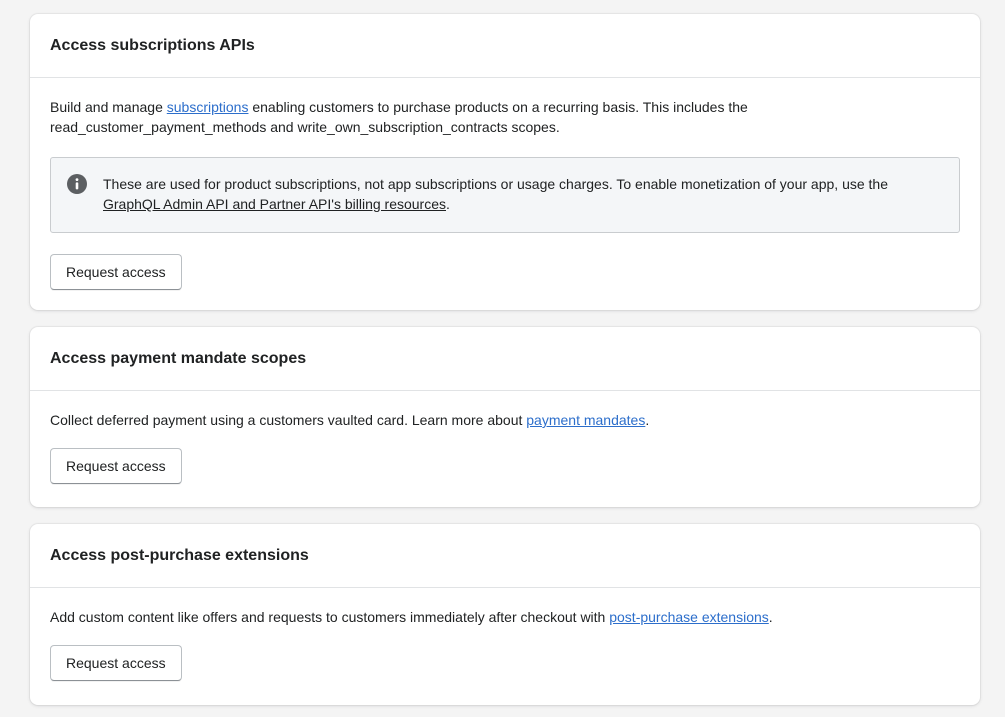 The height and width of the screenshot is (717, 1005). Describe the element at coordinates (585, 420) in the screenshot. I see `payment-mandates-link: payment mandates` at that location.